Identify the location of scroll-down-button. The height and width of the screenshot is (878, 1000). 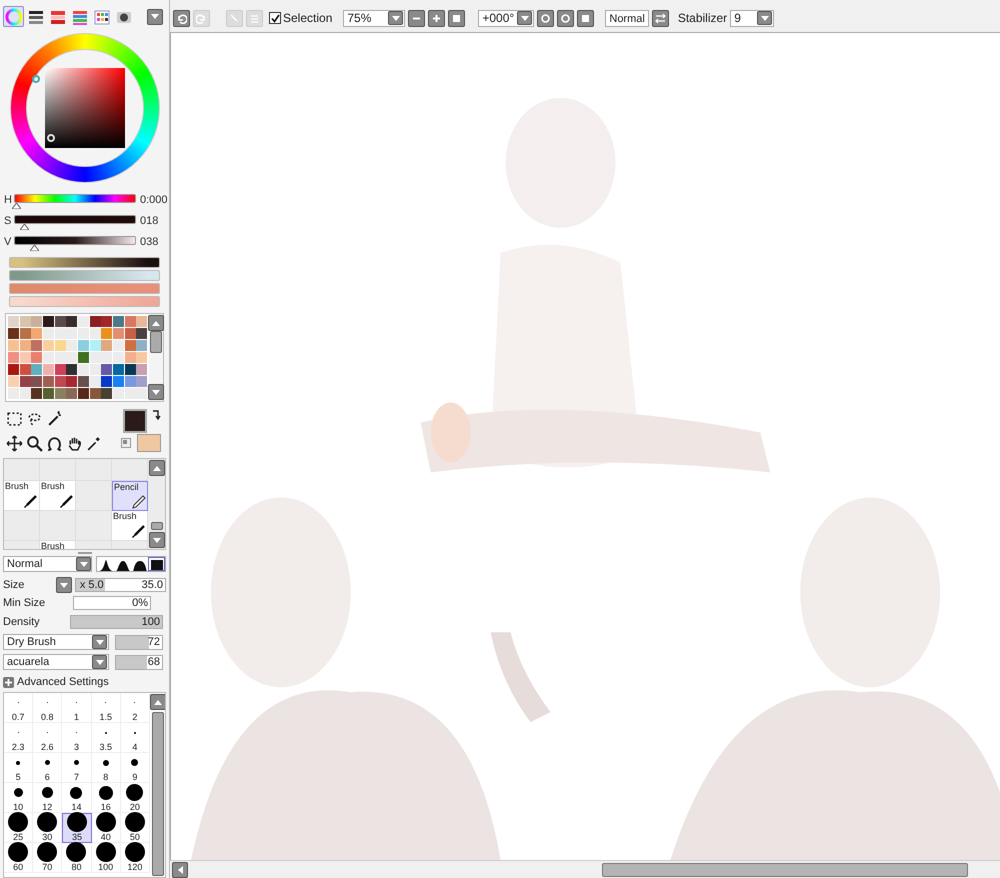
(157, 540).